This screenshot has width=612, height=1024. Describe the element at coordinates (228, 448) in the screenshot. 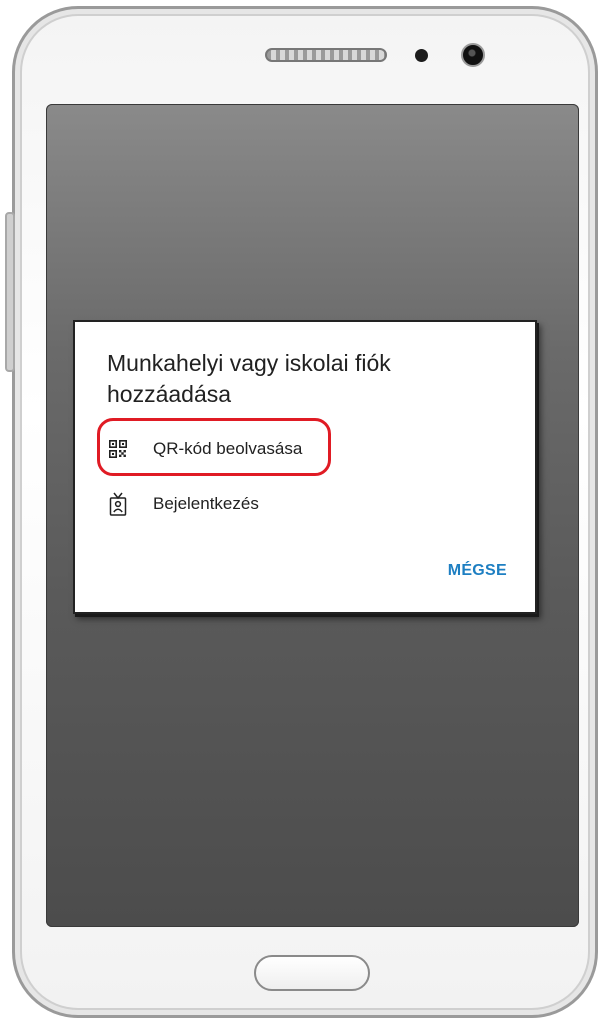

I see `option-label: QR-kód beolvasása` at that location.